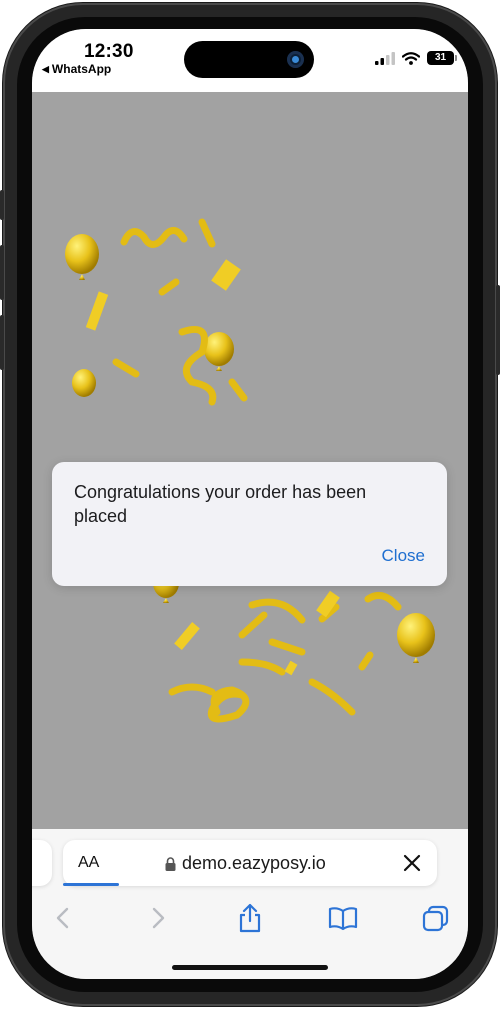 The image size is (500, 1009). I want to click on status-bar: 12:30 ◀ WhatsApp 31, so click(250, 60).